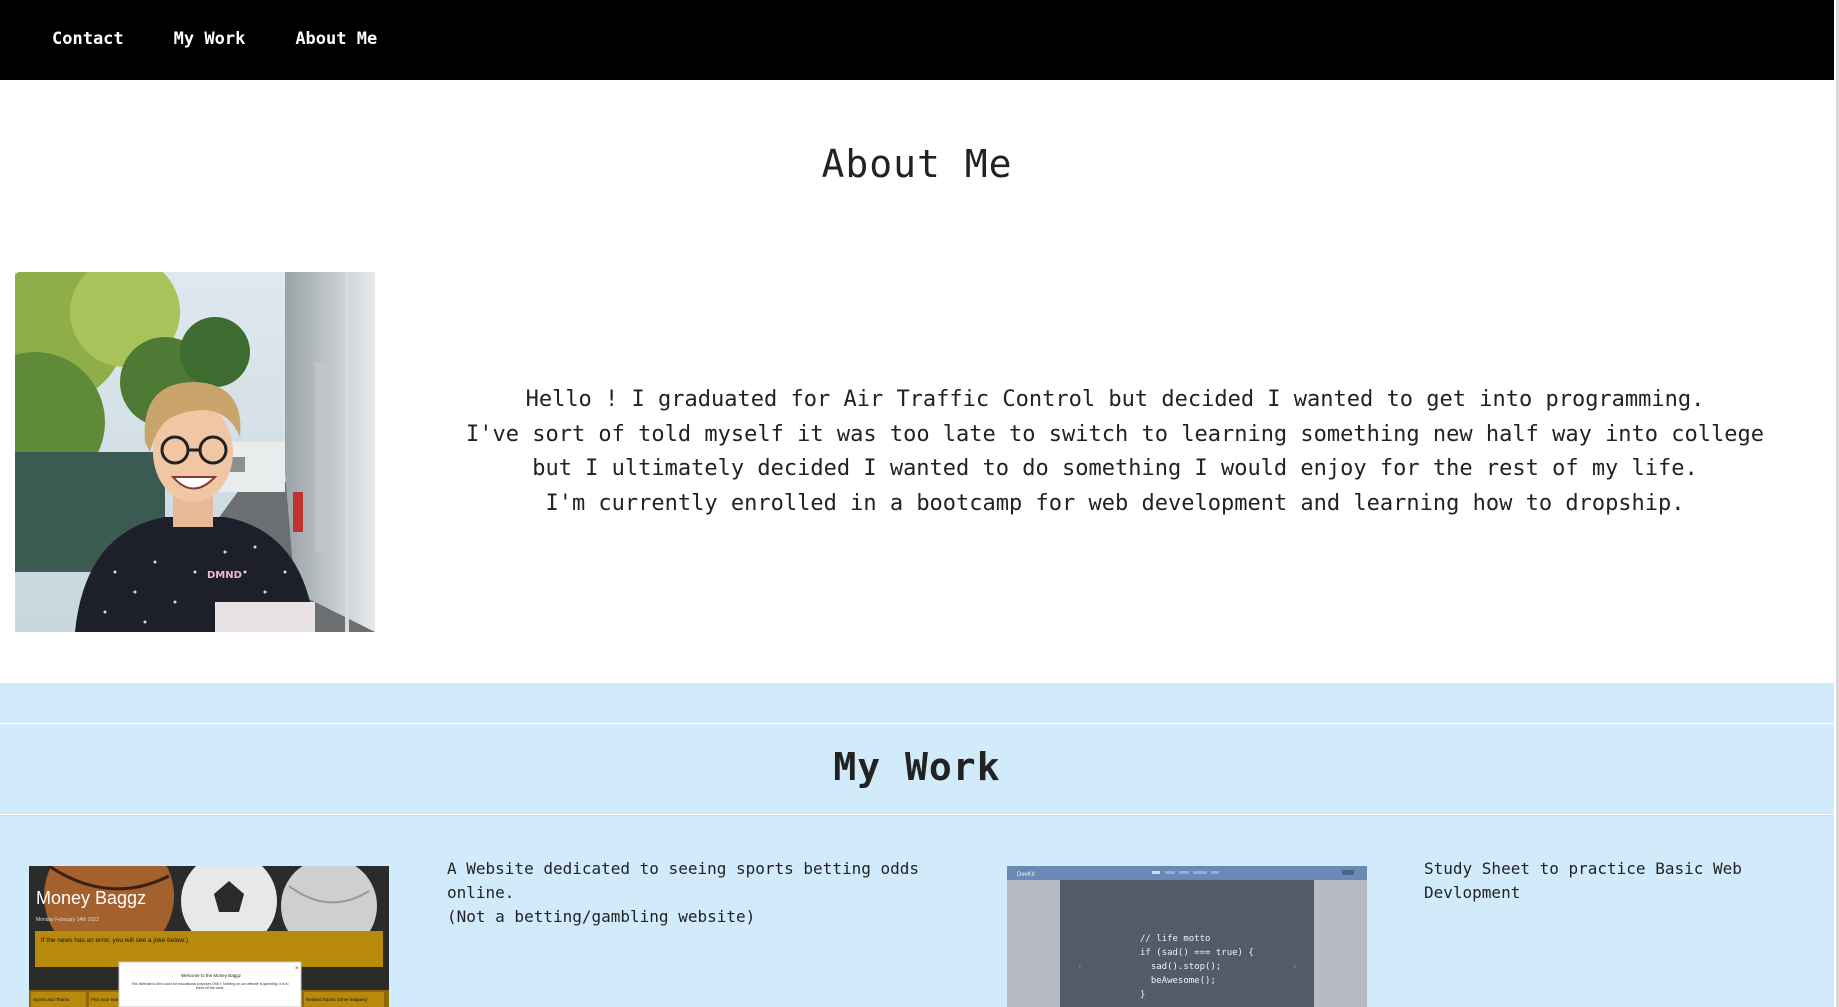 This screenshot has width=1839, height=1007. I want to click on thumb-tab-pick: Pick your team, so click(106, 999).